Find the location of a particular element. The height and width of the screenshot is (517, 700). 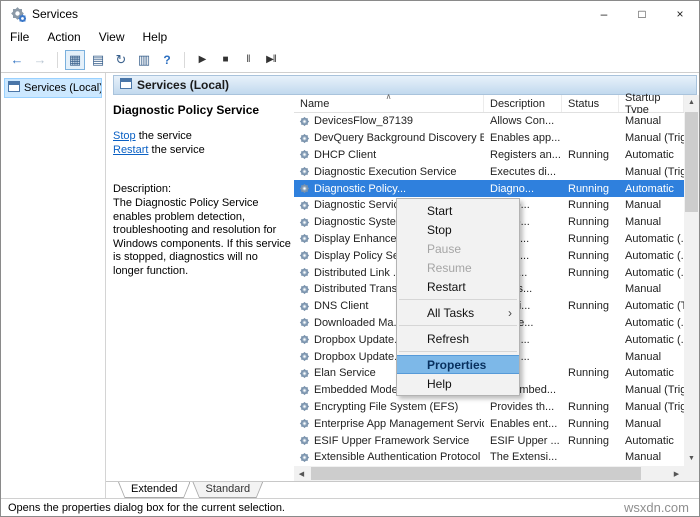

service-startup-type: Automatic is located at coordinates (649, 188).